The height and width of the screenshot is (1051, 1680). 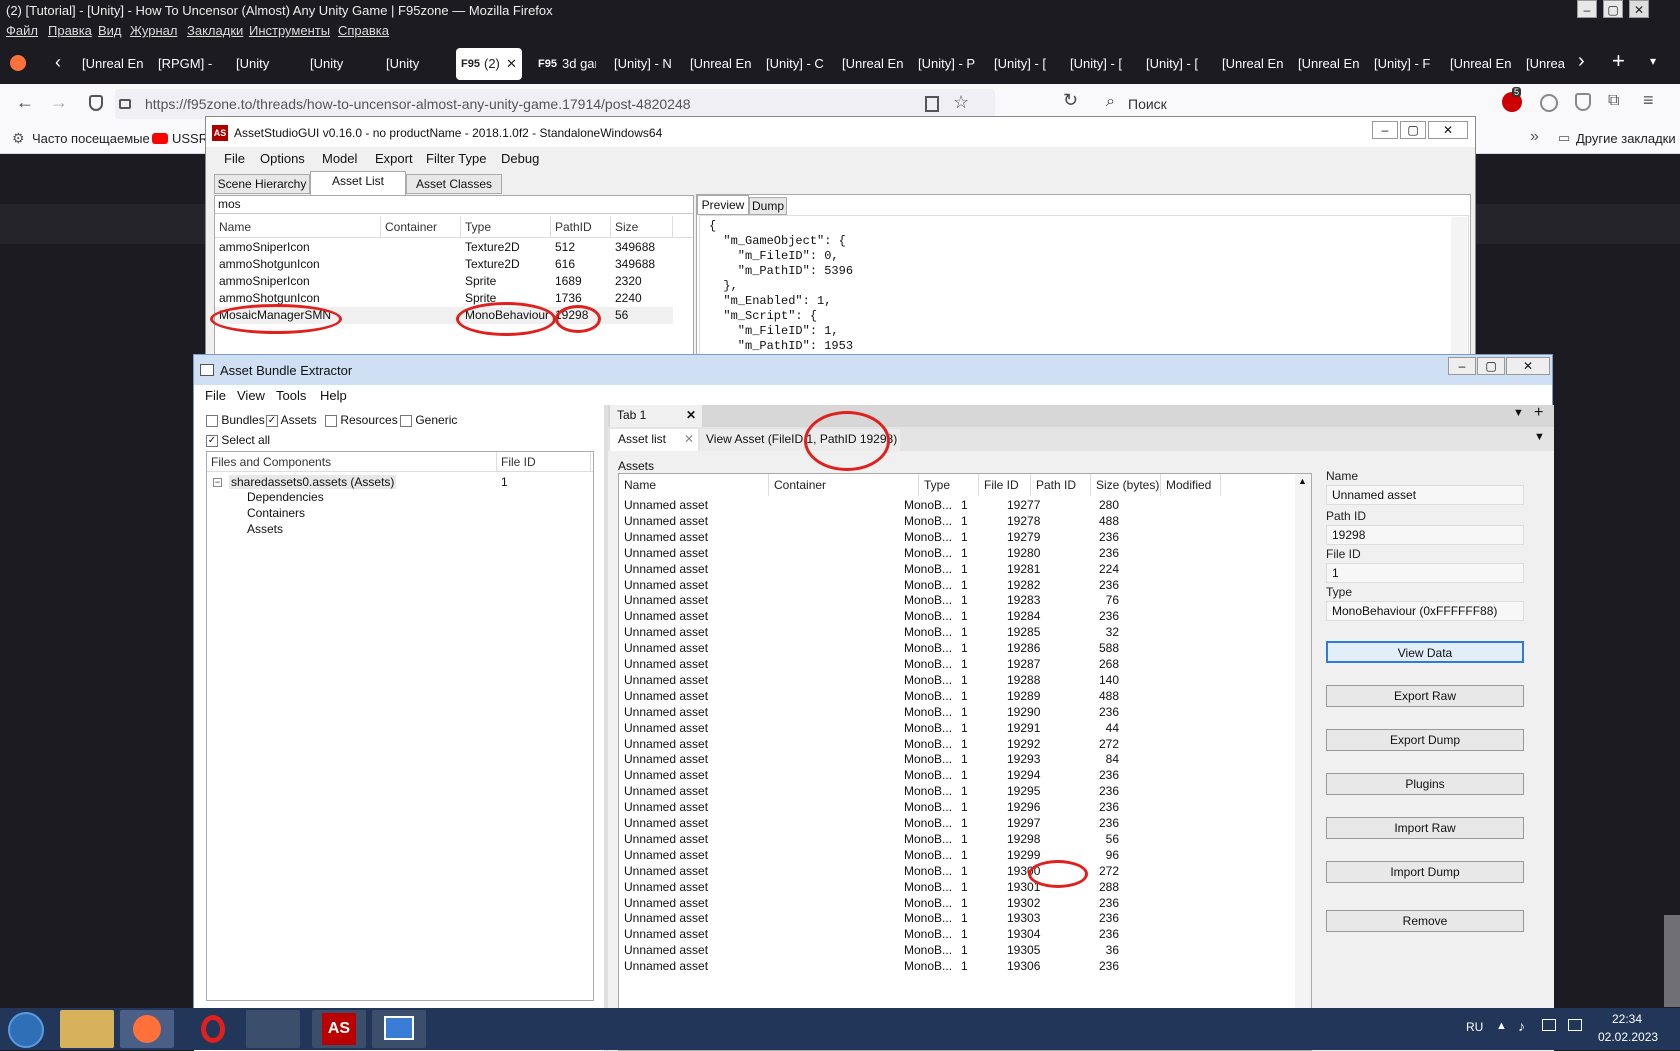 What do you see at coordinates (234, 158) in the screenshot?
I see `menu-file: File` at bounding box center [234, 158].